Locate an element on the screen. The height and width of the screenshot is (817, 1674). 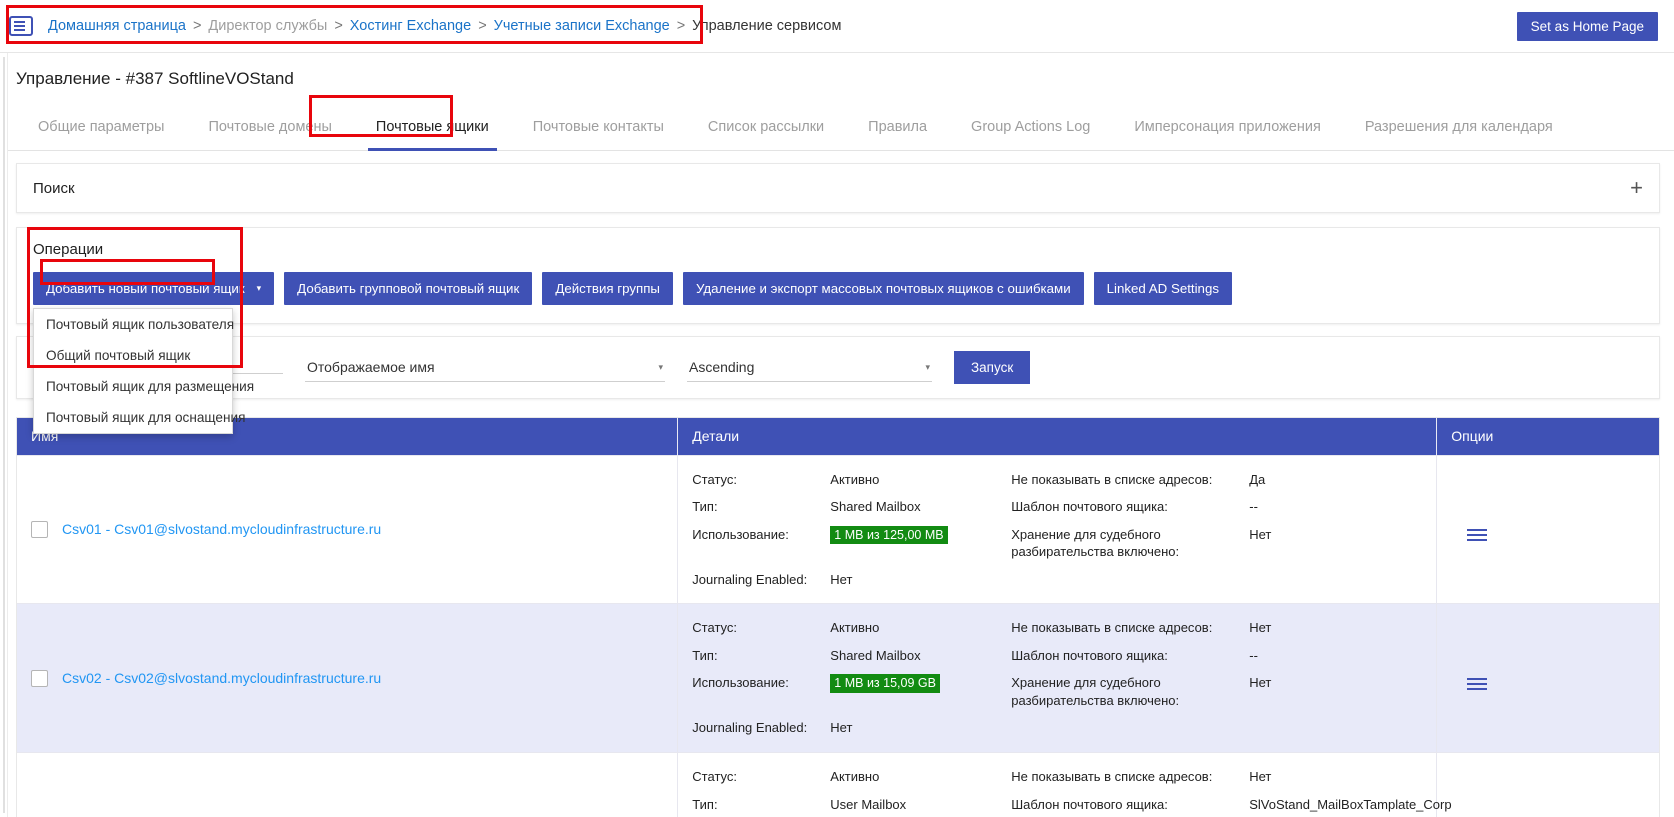
run-button: Запуск is located at coordinates (992, 367).